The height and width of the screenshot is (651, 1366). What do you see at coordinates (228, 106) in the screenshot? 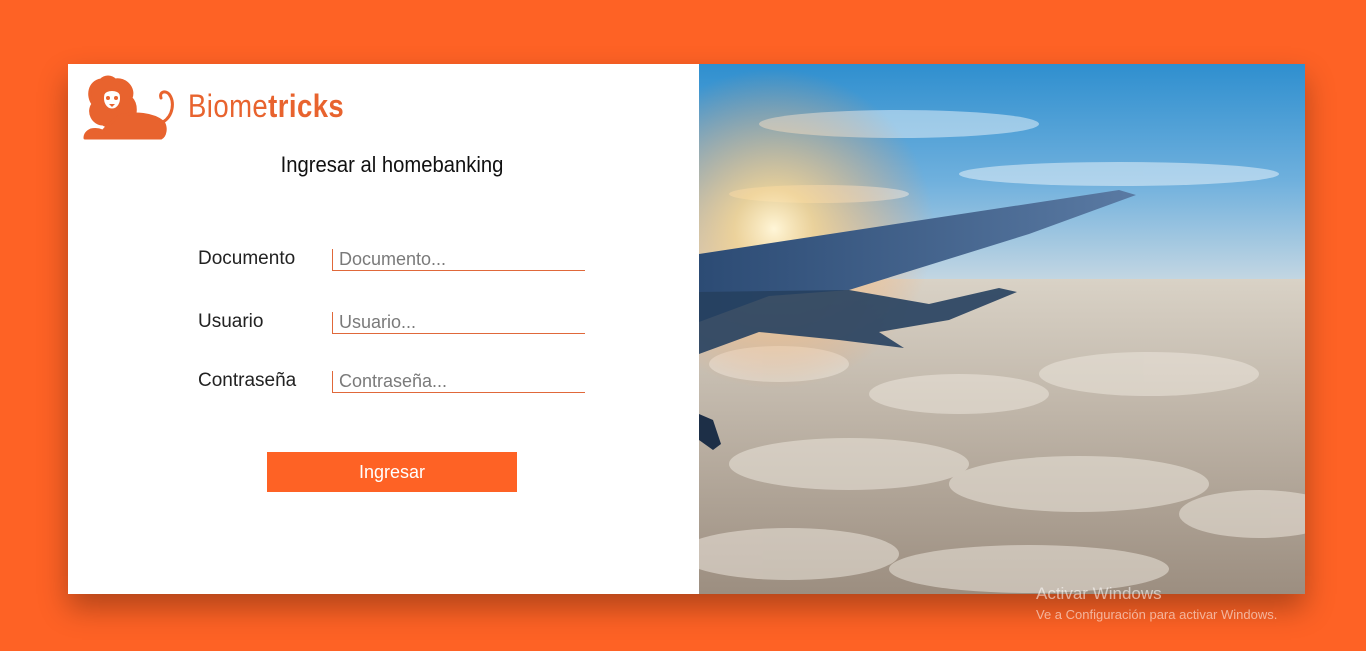
I see `brand-name-regular: Biome` at bounding box center [228, 106].